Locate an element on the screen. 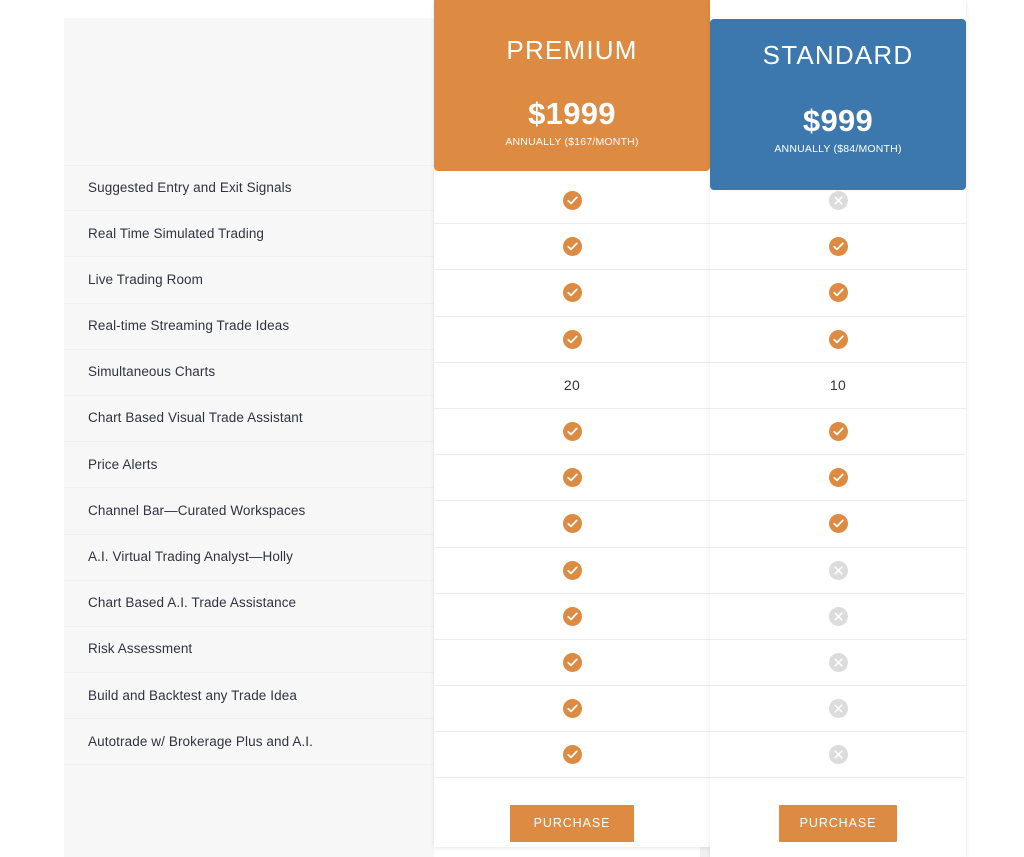  feature-row: Real Time Simulated Trading is located at coordinates (249, 234).